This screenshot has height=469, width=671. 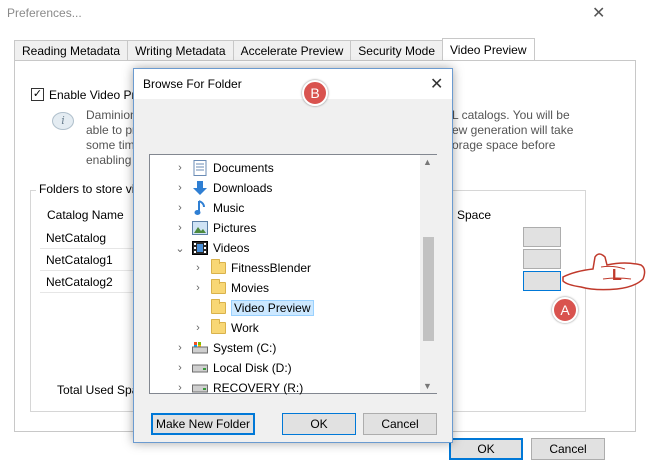 What do you see at coordinates (76, 238) in the screenshot?
I see `catalog-row-netcatalog: NetCatalog` at bounding box center [76, 238].